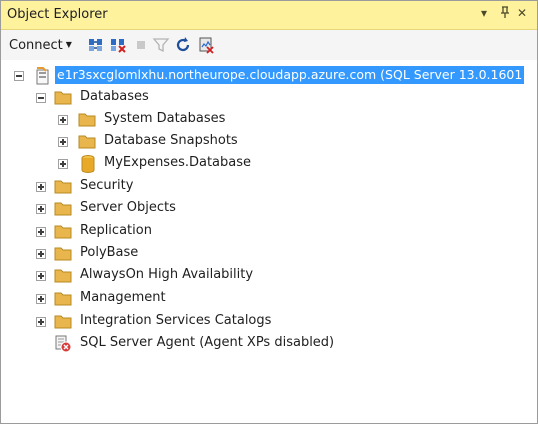 This screenshot has width=538, height=424. Describe the element at coordinates (178, 162) in the screenshot. I see `tree-item-label: MyExpenses.Database` at that location.